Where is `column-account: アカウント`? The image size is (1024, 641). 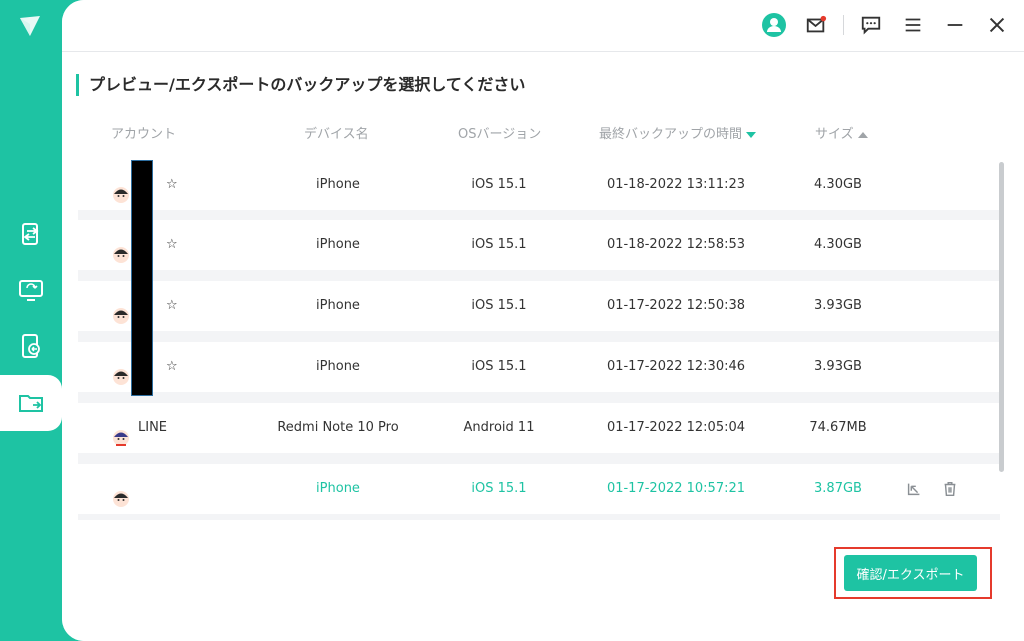
column-account: アカウント is located at coordinates (143, 135).